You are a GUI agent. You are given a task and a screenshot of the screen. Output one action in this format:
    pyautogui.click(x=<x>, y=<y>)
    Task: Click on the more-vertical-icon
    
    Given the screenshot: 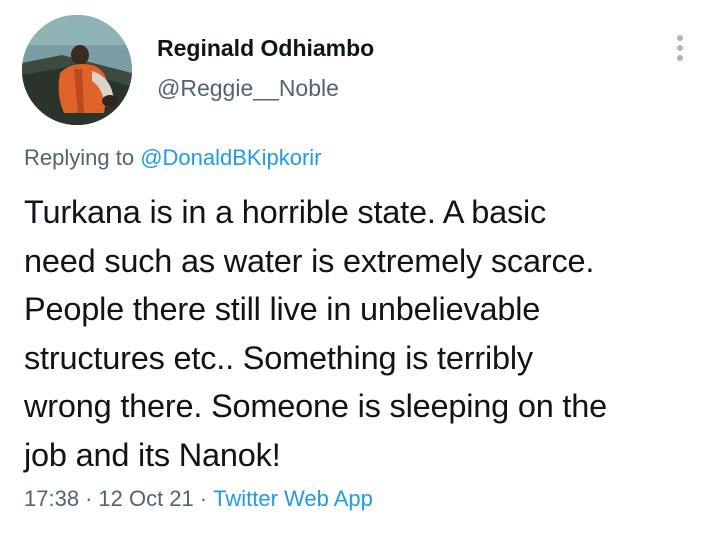 What is the action you would take?
    pyautogui.click(x=680, y=48)
    